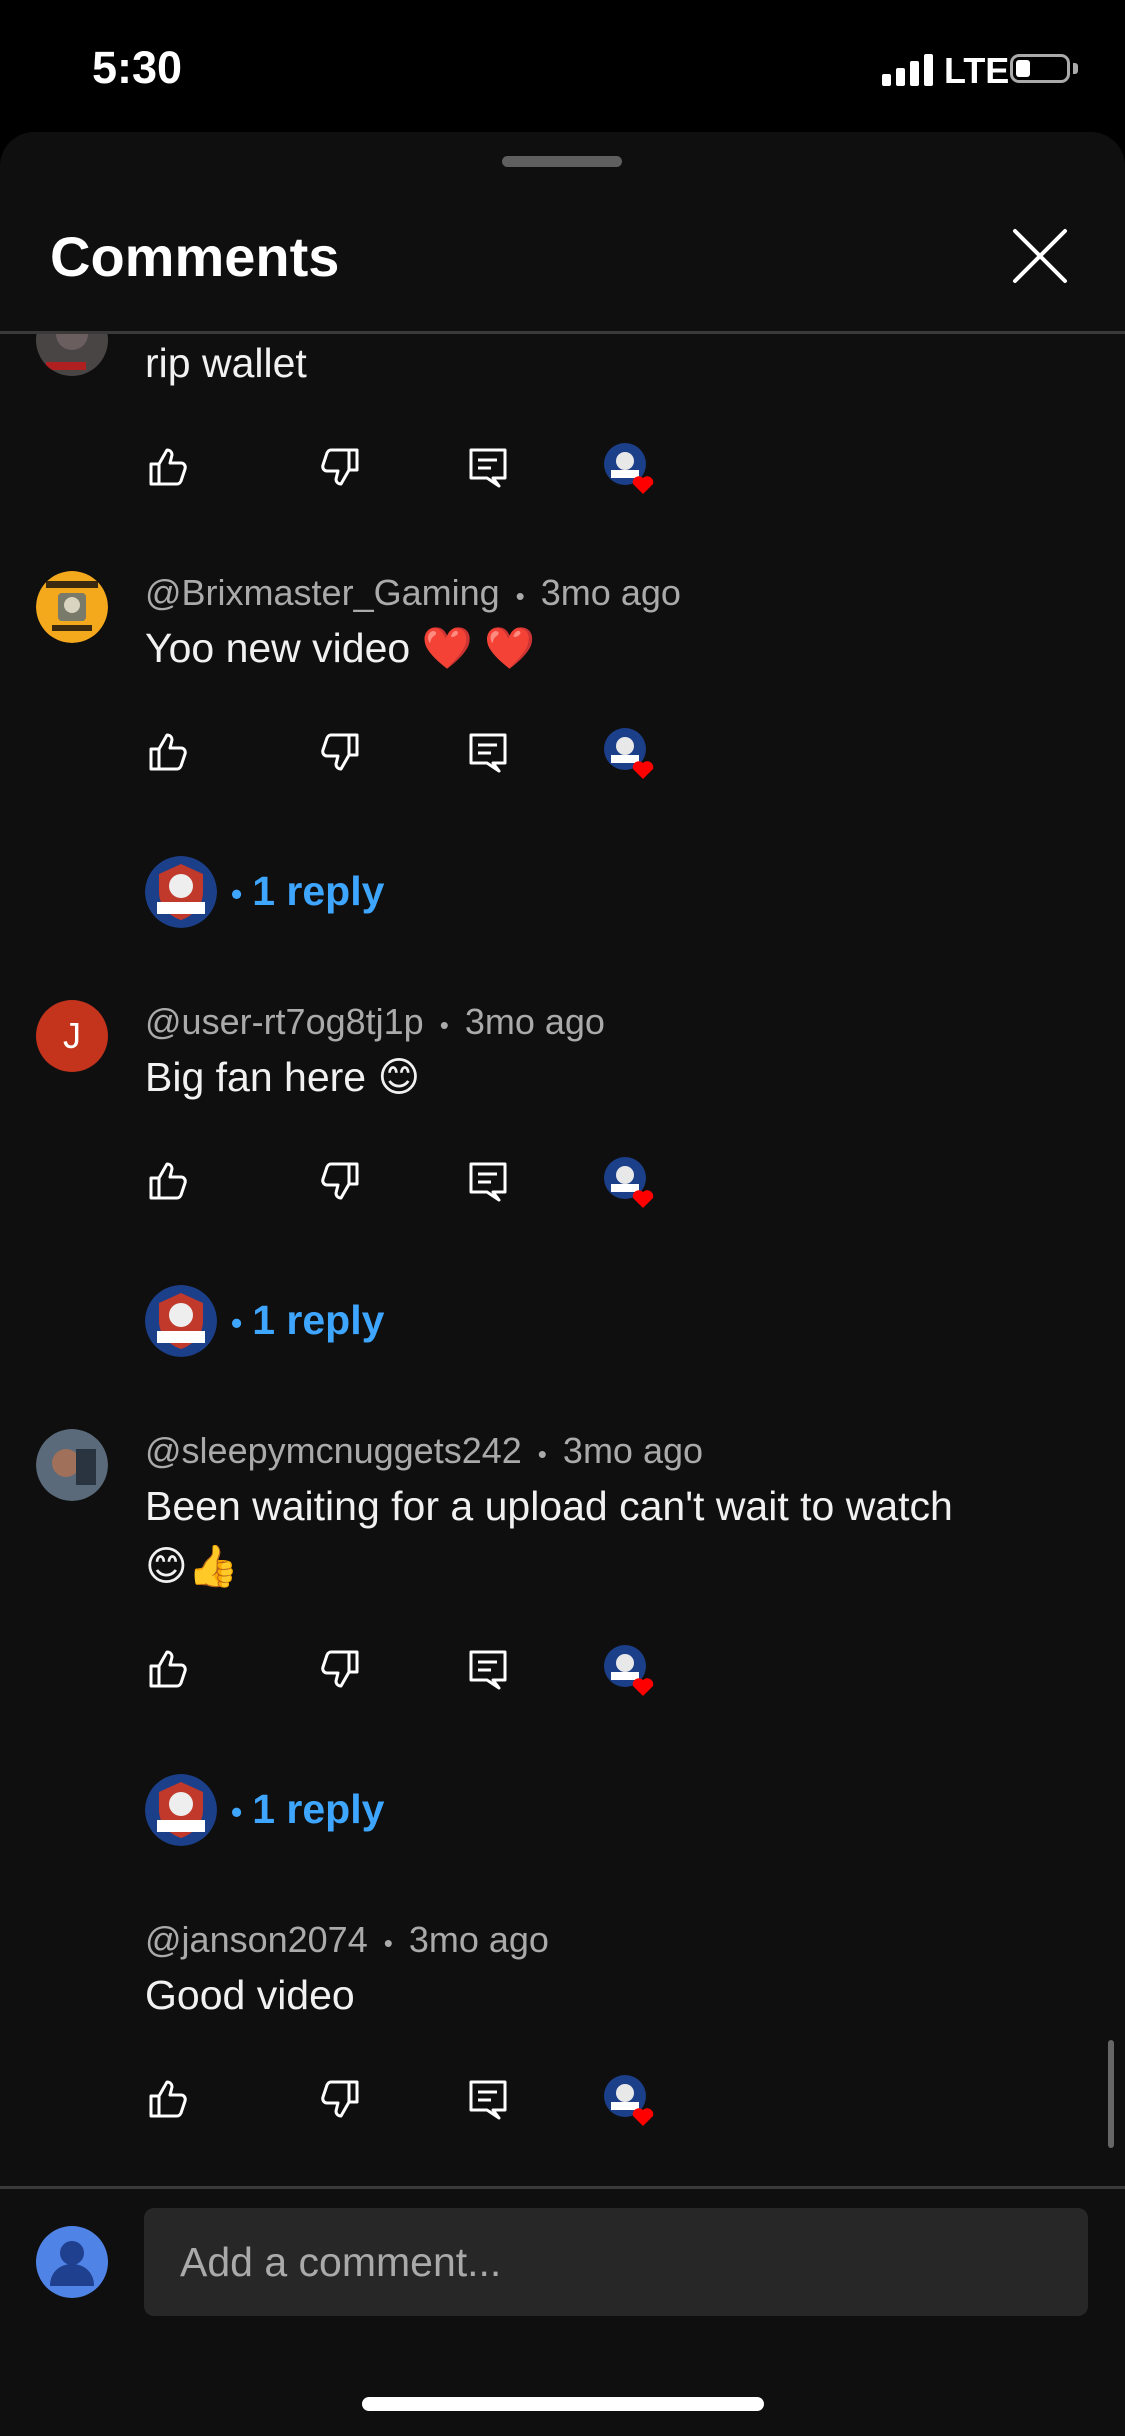 This screenshot has height=2436, width=1125. Describe the element at coordinates (137, 67) in the screenshot. I see `status-time: 5:30` at that location.